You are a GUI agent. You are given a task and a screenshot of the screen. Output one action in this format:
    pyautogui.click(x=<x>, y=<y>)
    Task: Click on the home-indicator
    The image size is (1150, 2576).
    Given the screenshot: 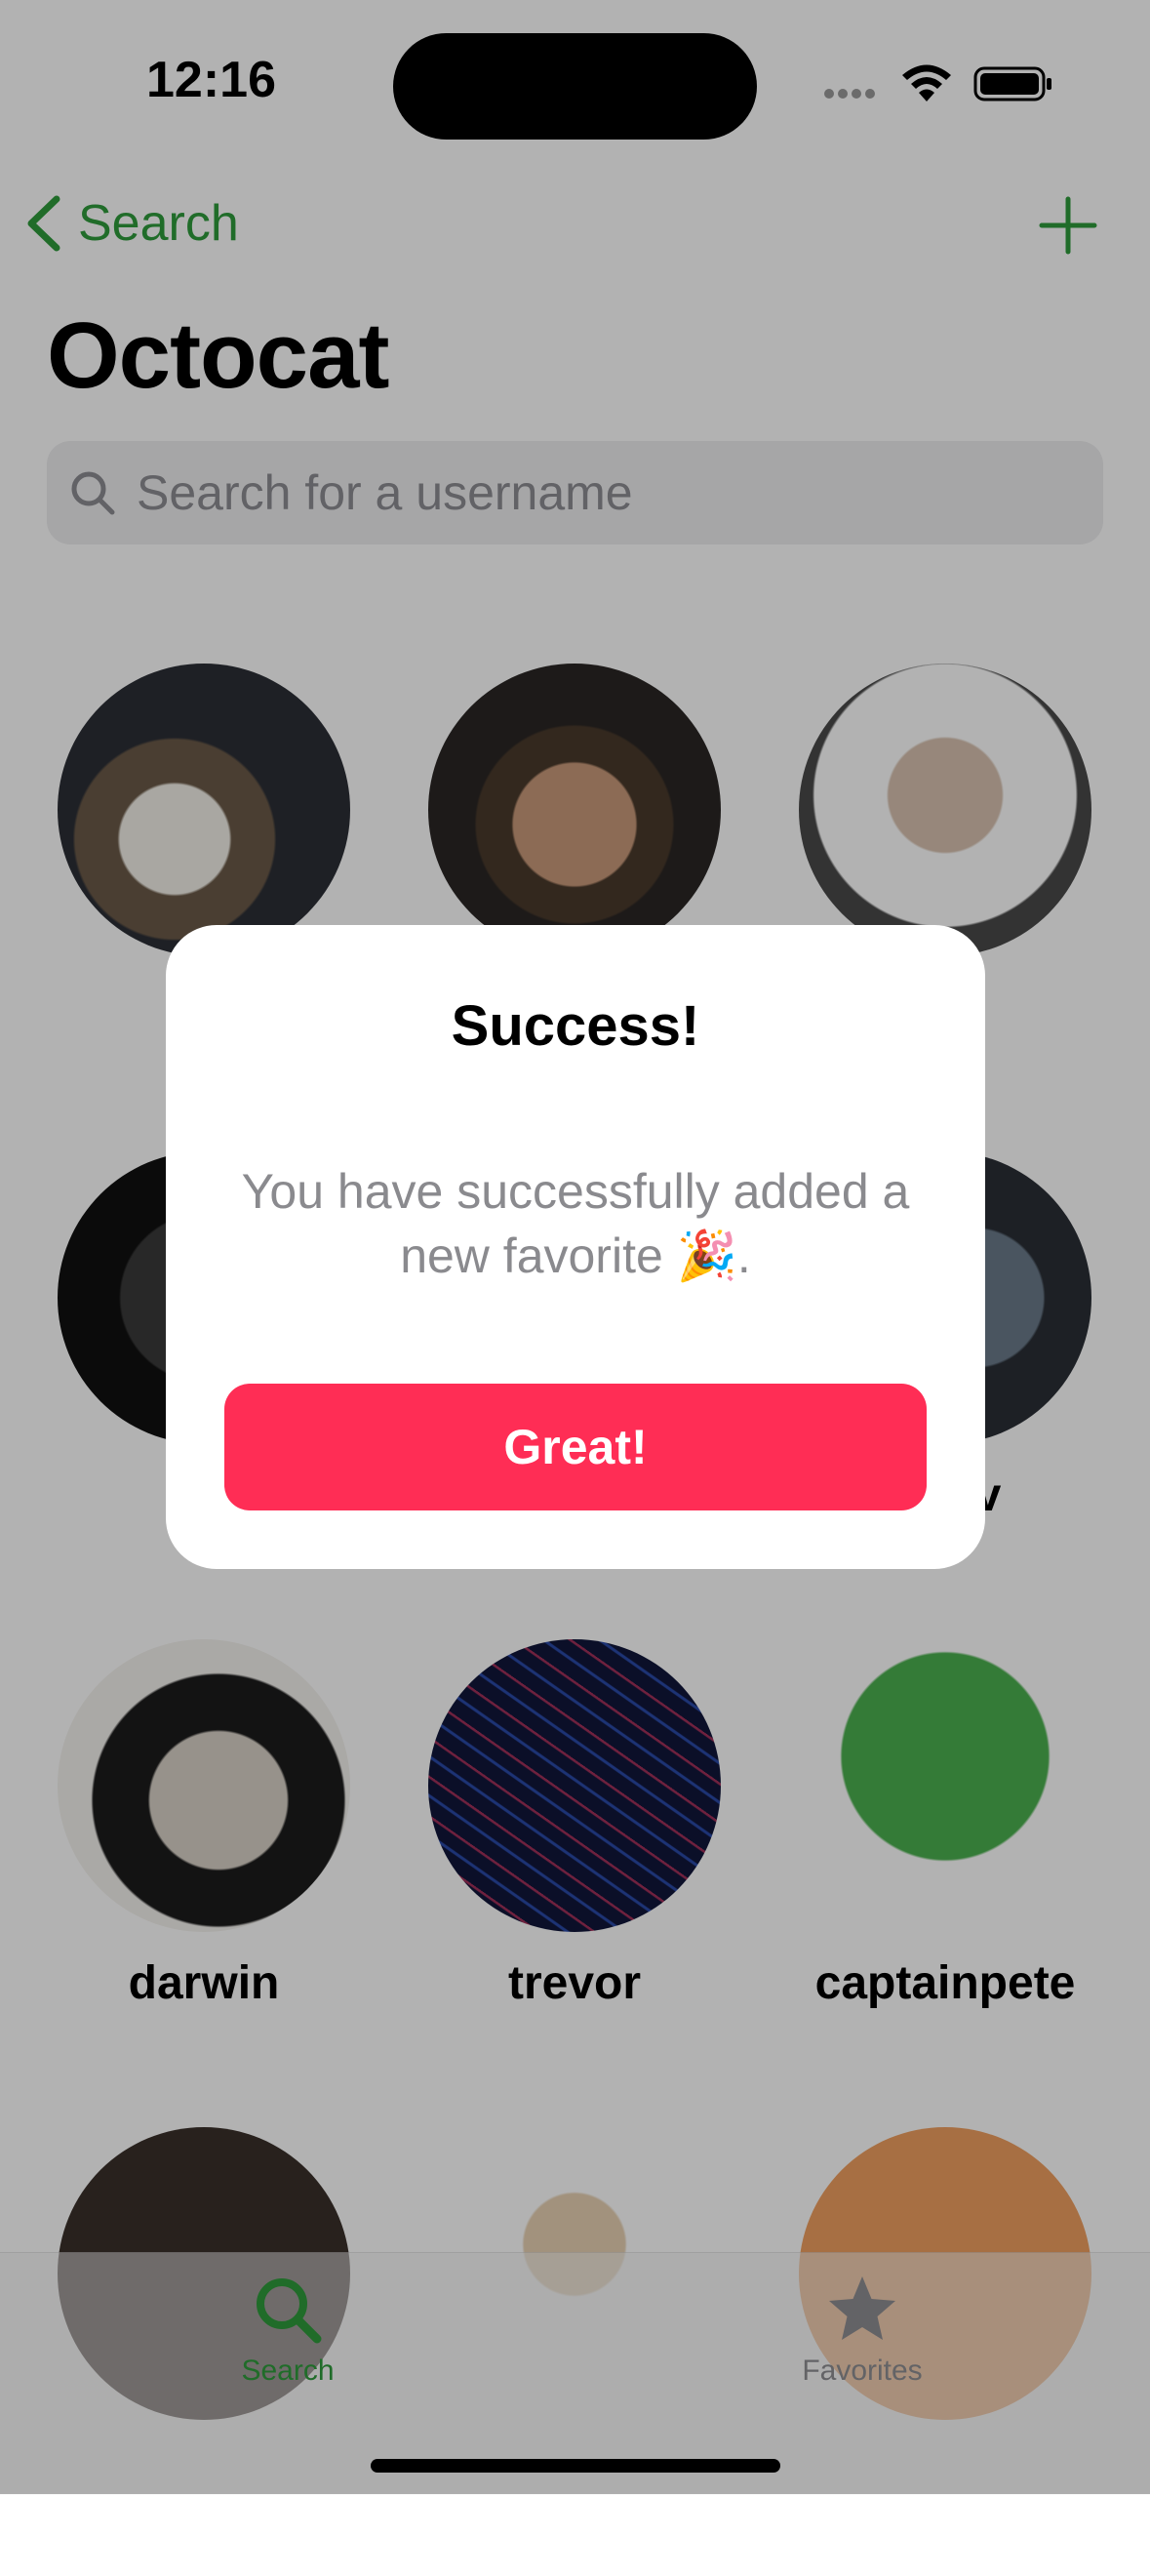 What is the action you would take?
    pyautogui.click(x=575, y=2466)
    